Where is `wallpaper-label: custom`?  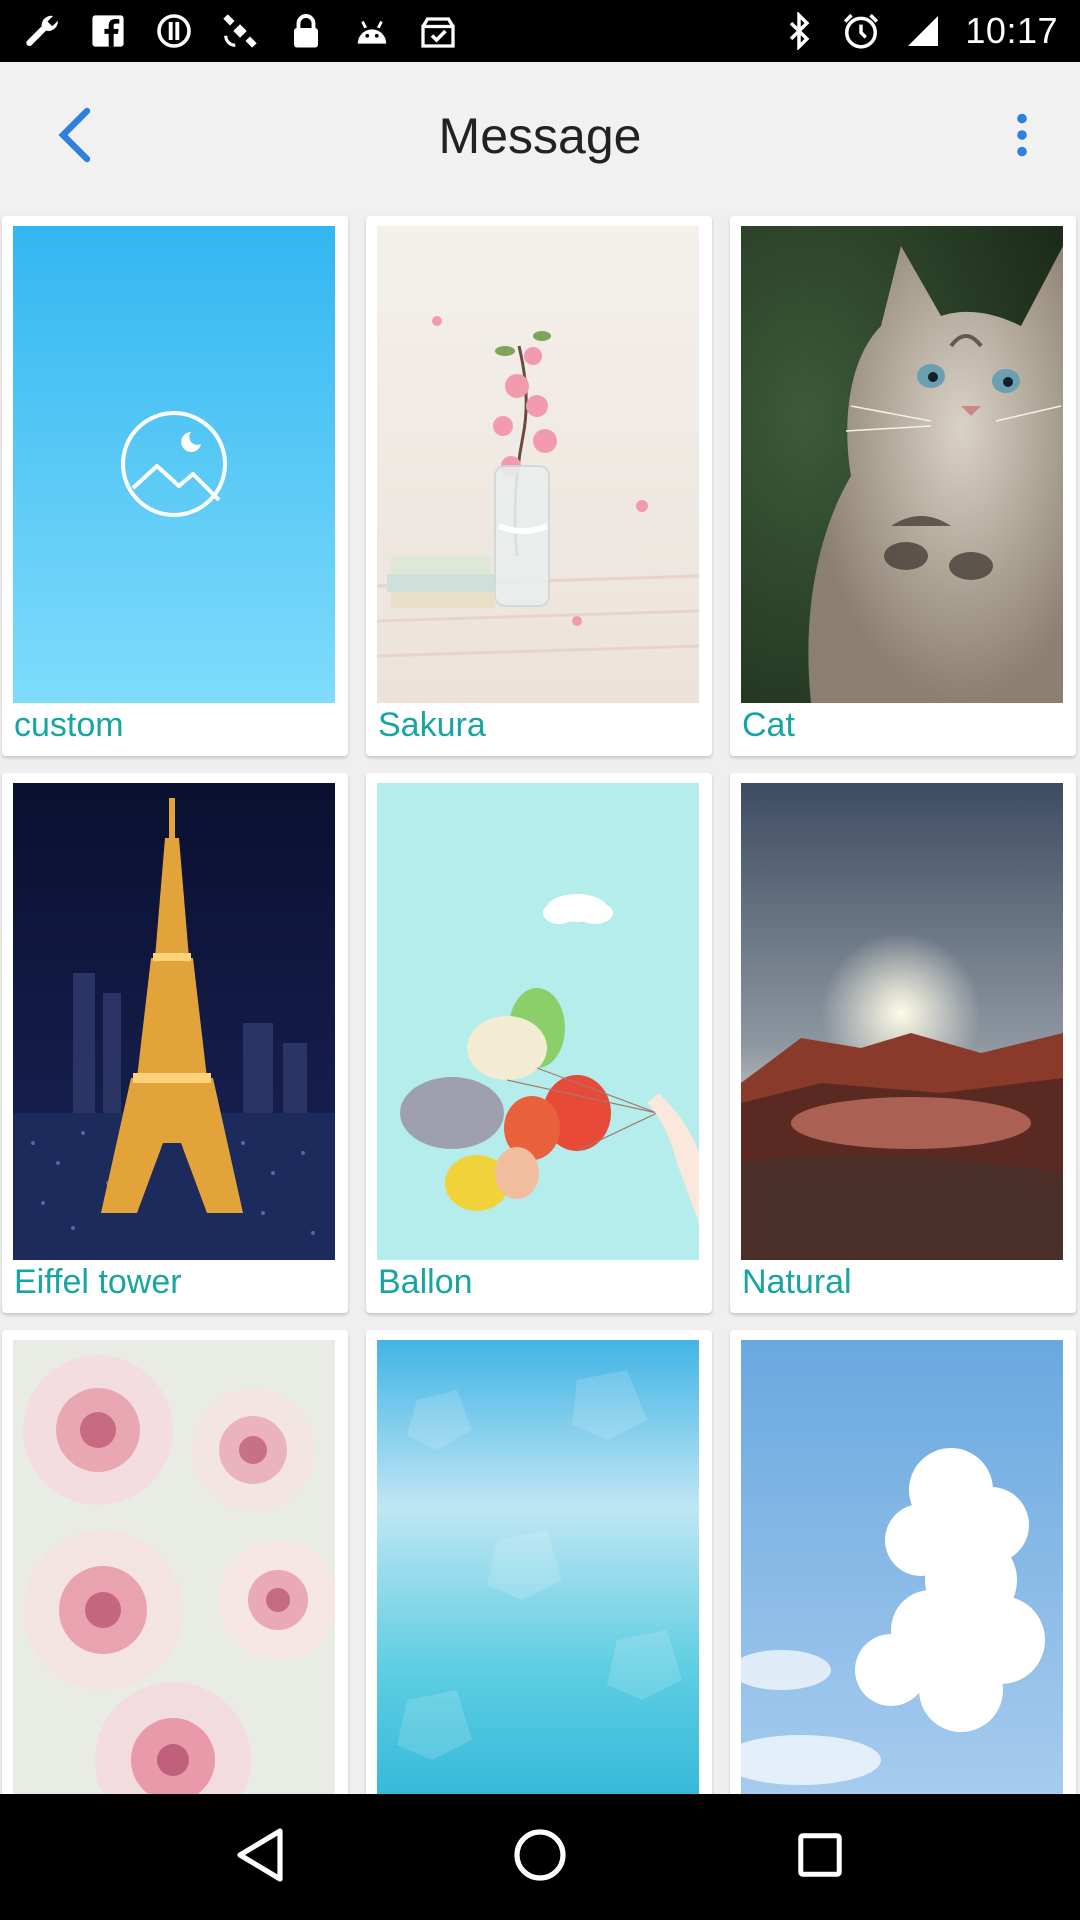 wallpaper-label: custom is located at coordinates (69, 725).